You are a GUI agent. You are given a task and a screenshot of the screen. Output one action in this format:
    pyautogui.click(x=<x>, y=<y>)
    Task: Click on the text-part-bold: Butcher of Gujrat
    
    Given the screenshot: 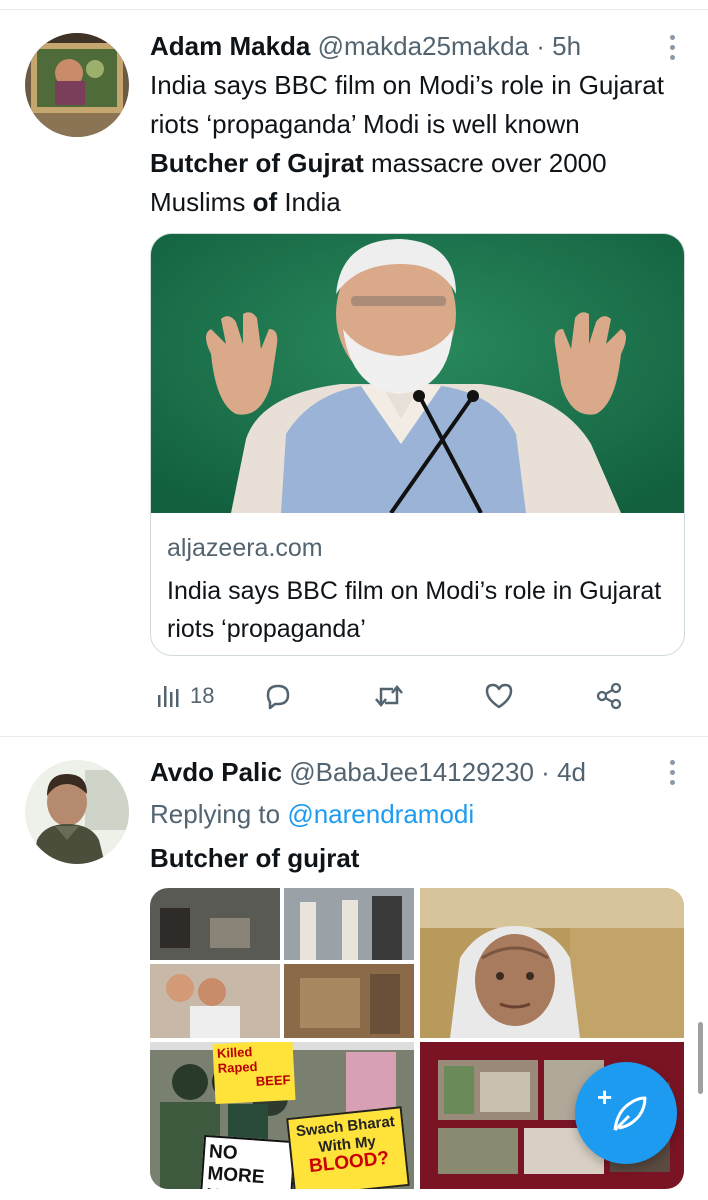 What is the action you would take?
    pyautogui.click(x=257, y=163)
    